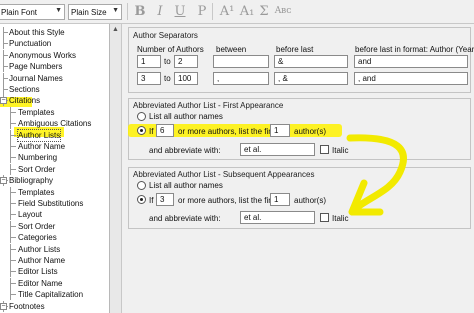 Image resolution: width=474 pixels, height=313 pixels. What do you see at coordinates (228, 200) in the screenshot?
I see `subsequent-more-label: or more authors, list the first` at bounding box center [228, 200].